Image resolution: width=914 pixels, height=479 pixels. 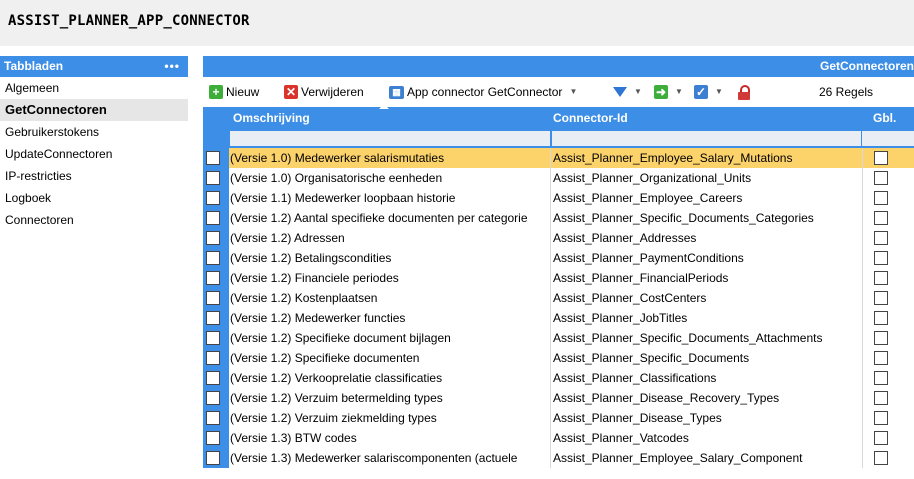 What do you see at coordinates (271, 118) in the screenshot?
I see `column-header-description: Omschrijving` at bounding box center [271, 118].